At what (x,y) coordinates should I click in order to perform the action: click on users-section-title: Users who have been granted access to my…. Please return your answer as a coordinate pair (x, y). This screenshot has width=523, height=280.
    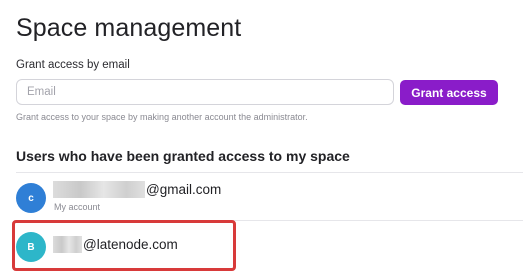
    Looking at the image, I should click on (183, 156).